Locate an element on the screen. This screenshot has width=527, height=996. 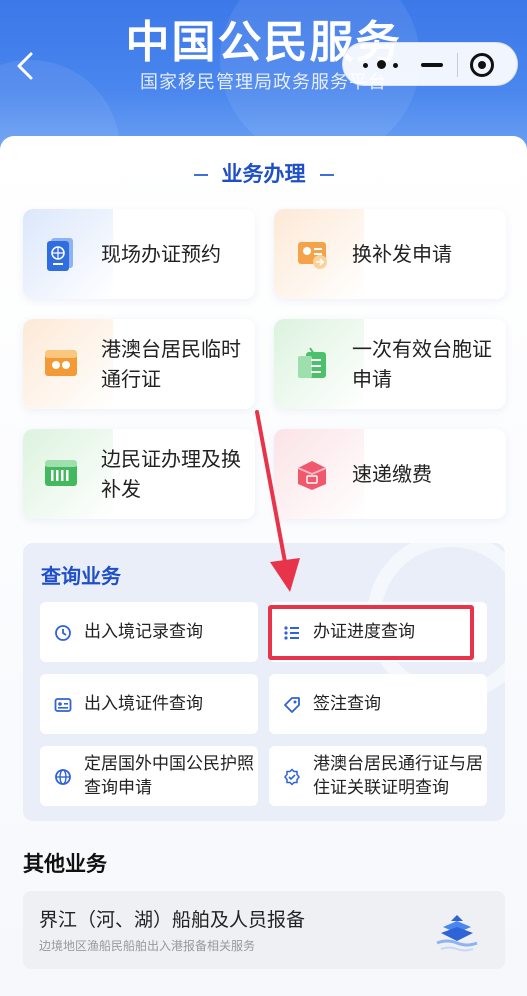
back-button is located at coordinates (25, 66).